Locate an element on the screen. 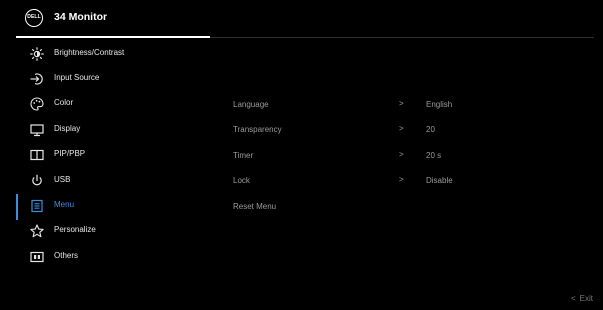 The image size is (603, 310). row-value: 20 s is located at coordinates (434, 155).